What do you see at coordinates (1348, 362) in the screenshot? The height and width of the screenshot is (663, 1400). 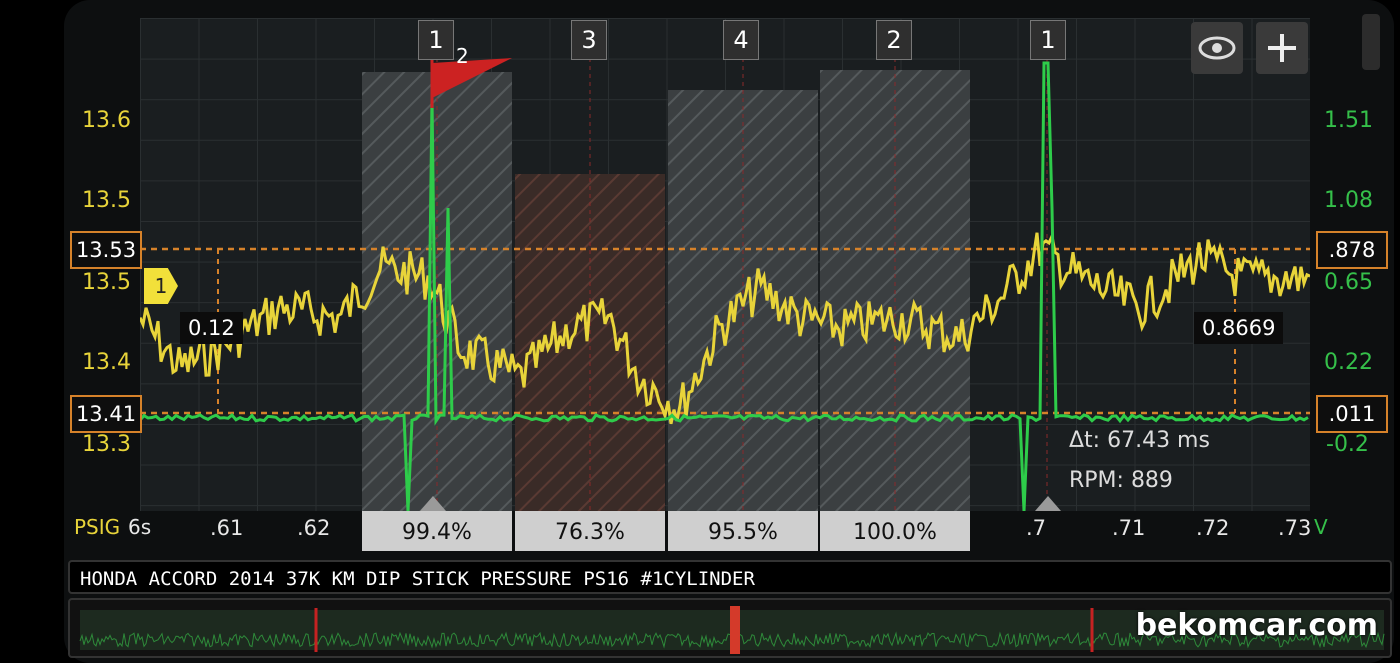 I see `right-tick-4: 0.22` at bounding box center [1348, 362].